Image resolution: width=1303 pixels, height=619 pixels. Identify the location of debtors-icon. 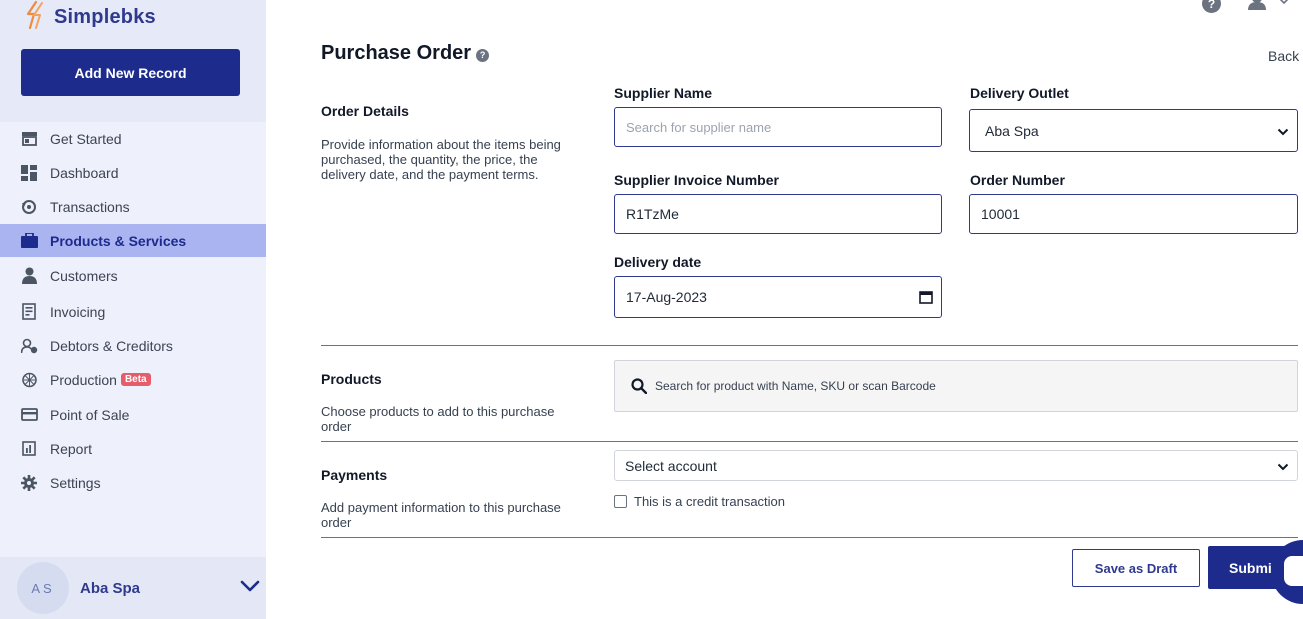
(29, 346).